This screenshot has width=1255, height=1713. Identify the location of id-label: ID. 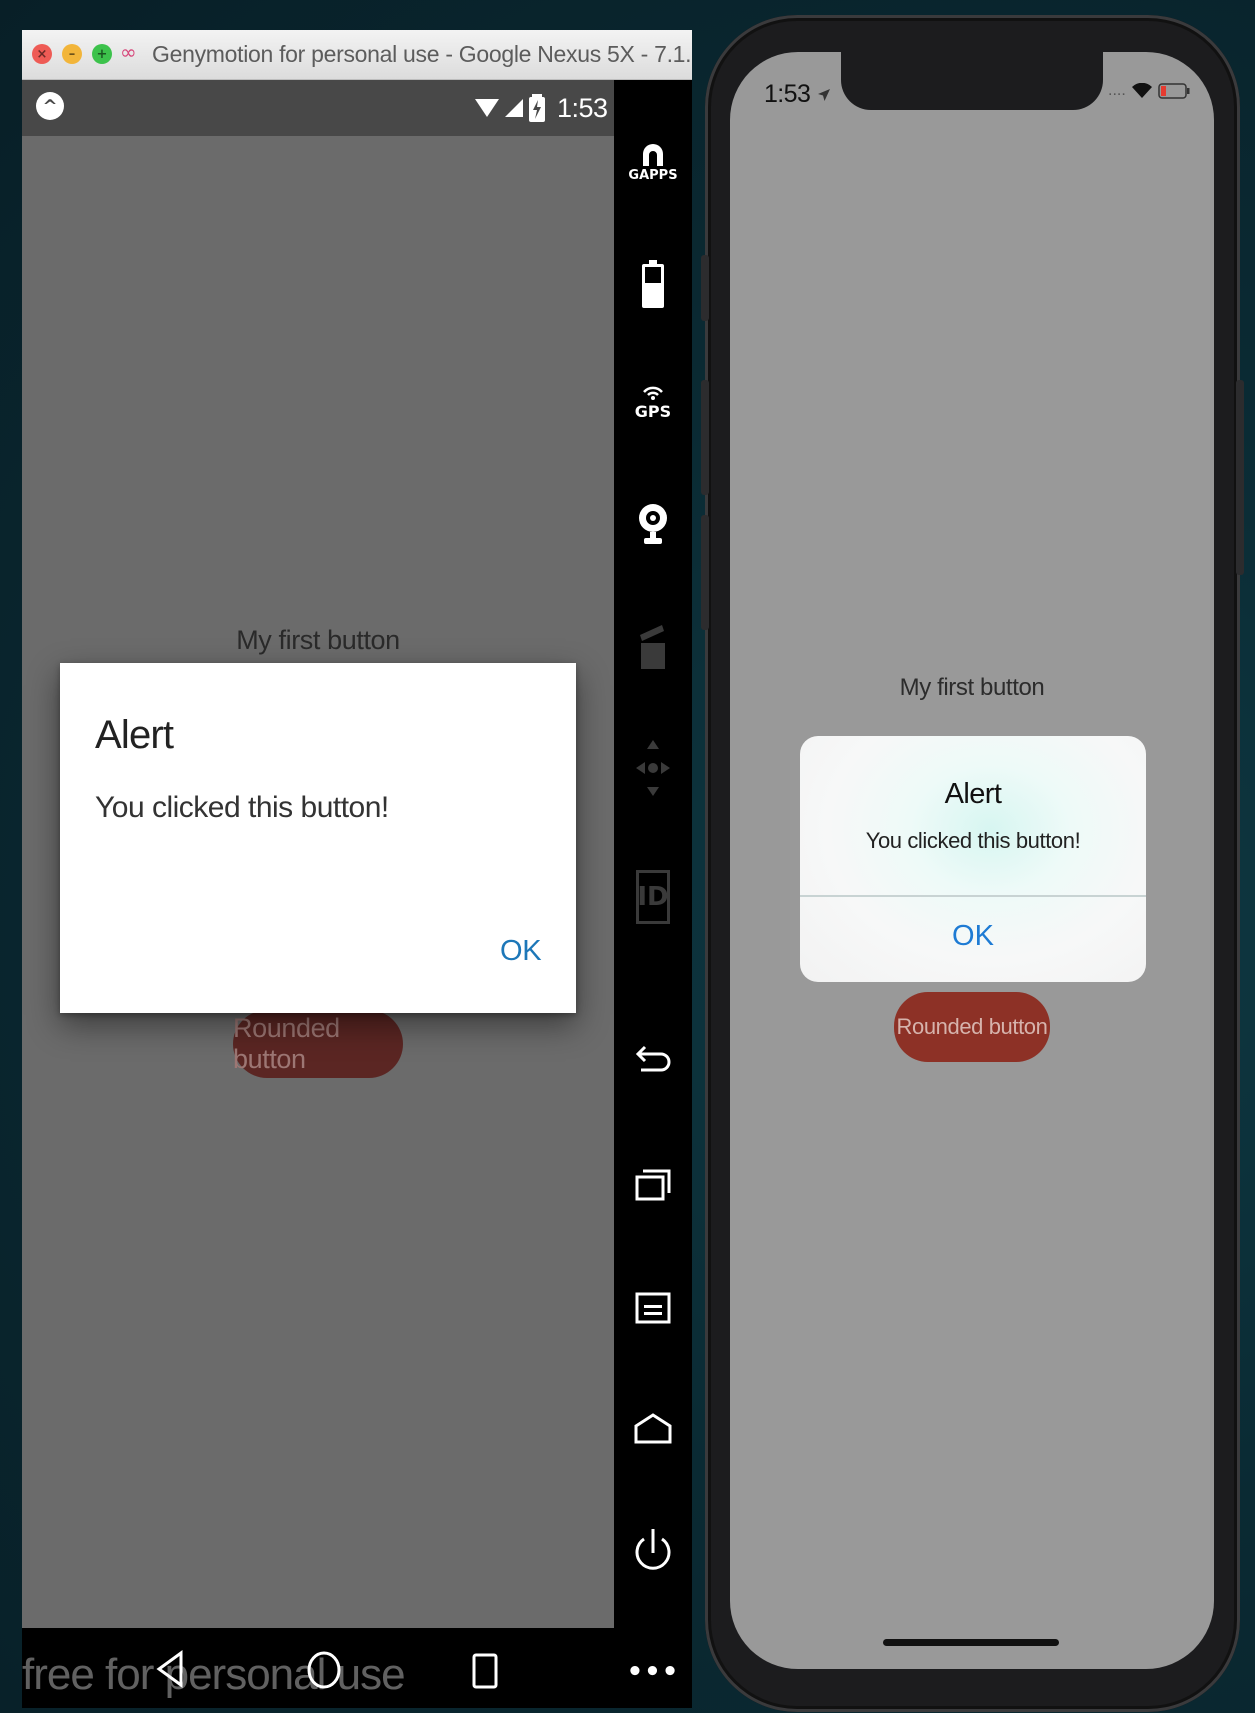
(653, 897).